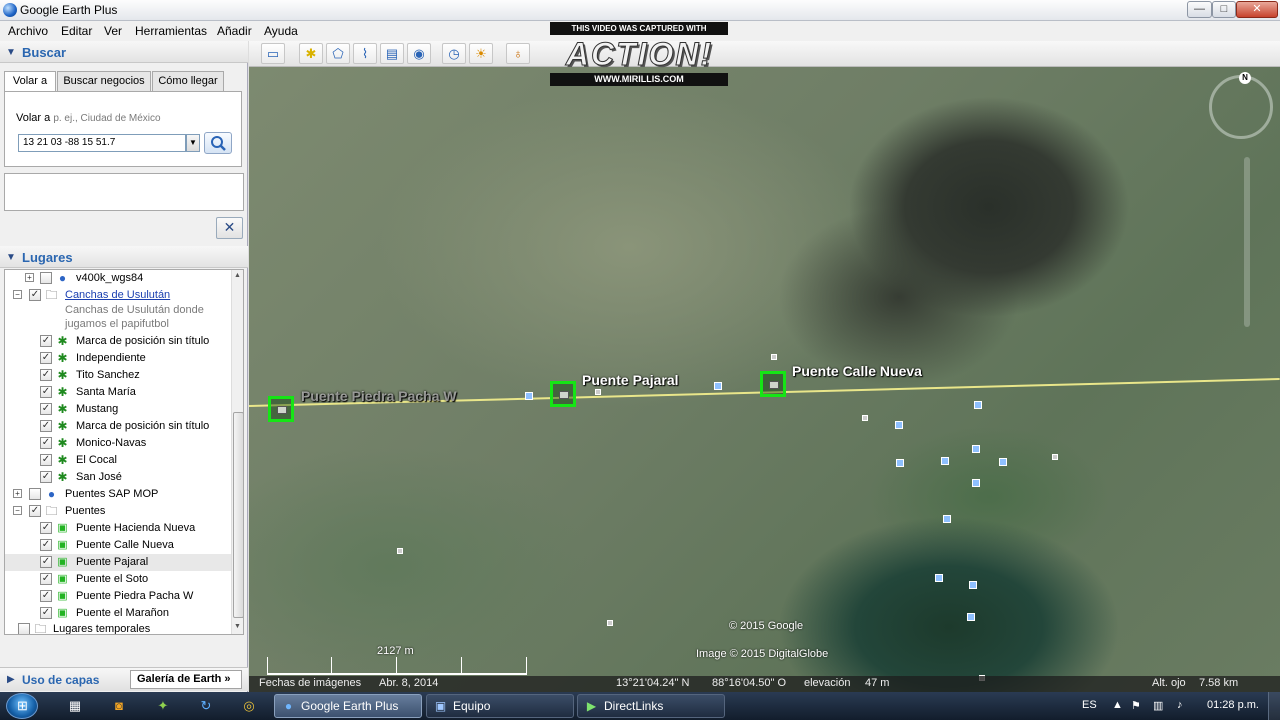 This screenshot has width=1280, height=720. What do you see at coordinates (229, 228) in the screenshot?
I see `clear-search-button: ✕` at bounding box center [229, 228].